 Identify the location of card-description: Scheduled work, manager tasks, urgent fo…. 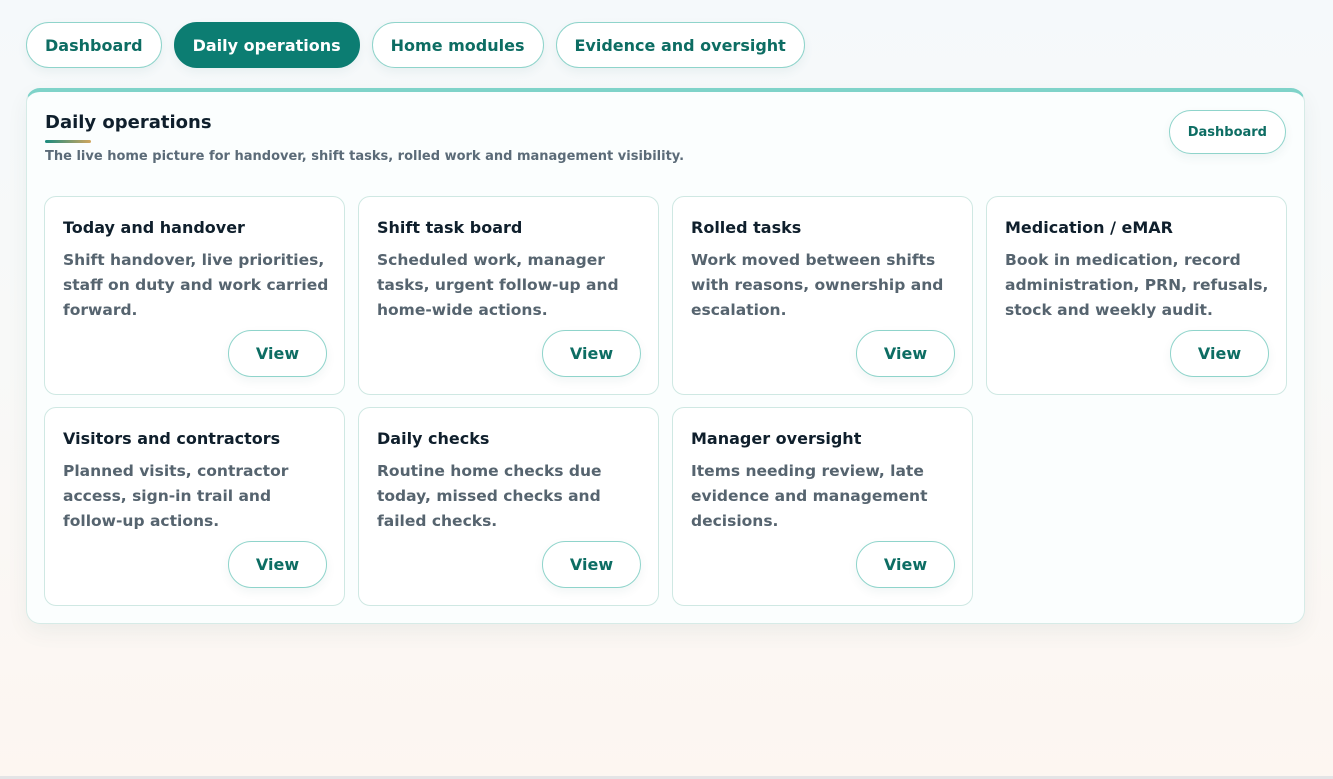
(498, 285).